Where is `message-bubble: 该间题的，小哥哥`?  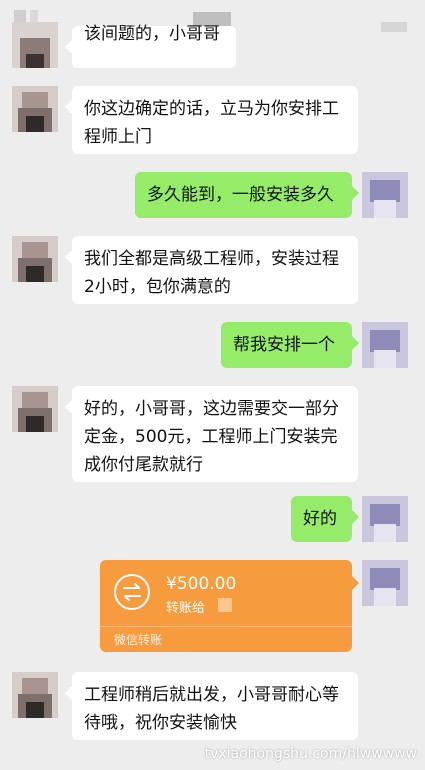
message-bubble: 该间题的，小哥哥 is located at coordinates (150, 46).